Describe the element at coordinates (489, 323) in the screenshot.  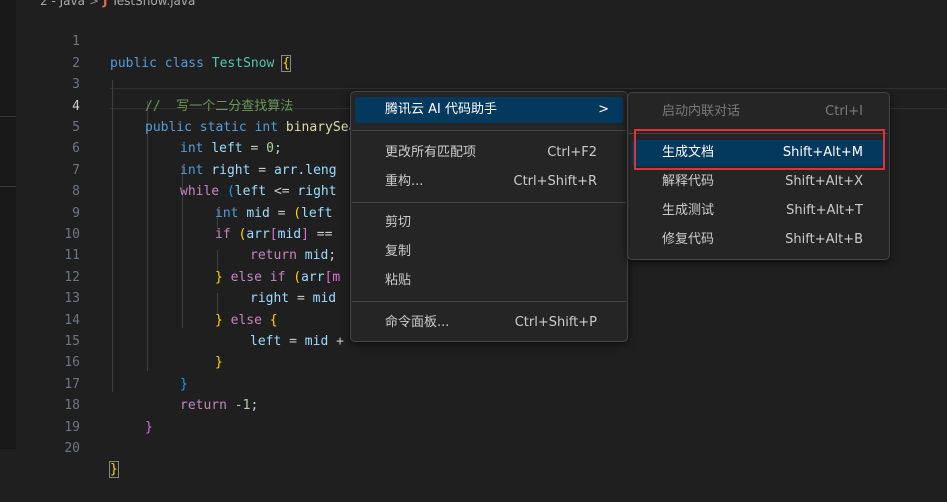
I see `menu-item-command-palette: 命令面板... Ctrl+Shift+P` at that location.